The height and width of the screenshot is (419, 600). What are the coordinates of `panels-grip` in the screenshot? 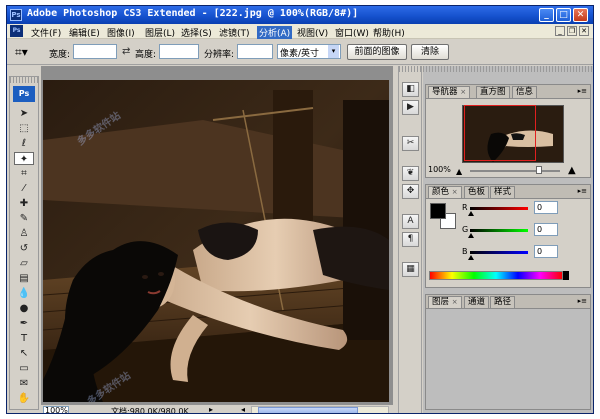 It's located at (508, 69).